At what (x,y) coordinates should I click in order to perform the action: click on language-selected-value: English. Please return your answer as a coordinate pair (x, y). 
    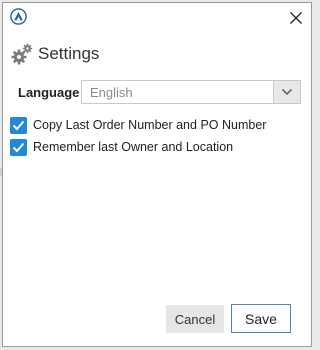
    Looking at the image, I should click on (111, 92).